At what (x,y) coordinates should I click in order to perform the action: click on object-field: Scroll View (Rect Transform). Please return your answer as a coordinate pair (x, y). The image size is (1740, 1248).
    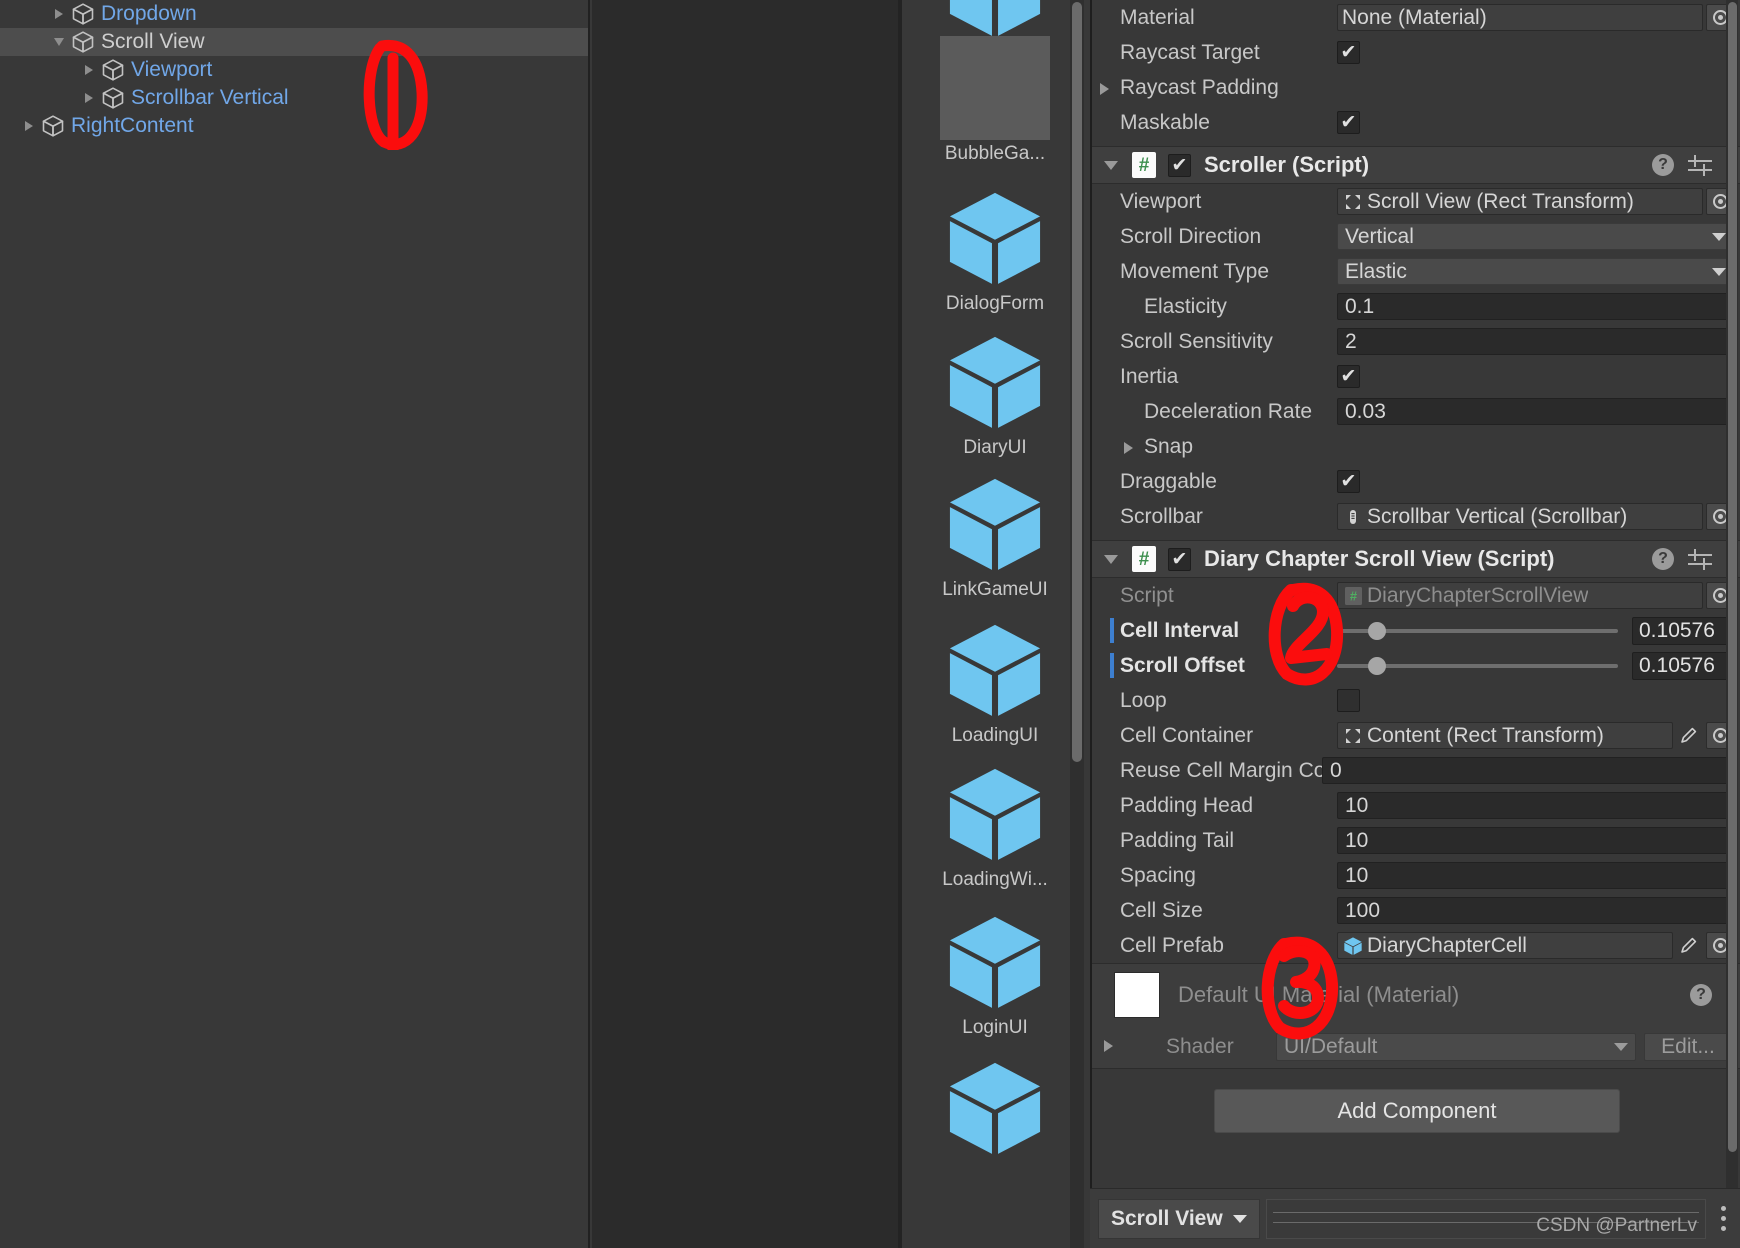
    Looking at the image, I should click on (1520, 201).